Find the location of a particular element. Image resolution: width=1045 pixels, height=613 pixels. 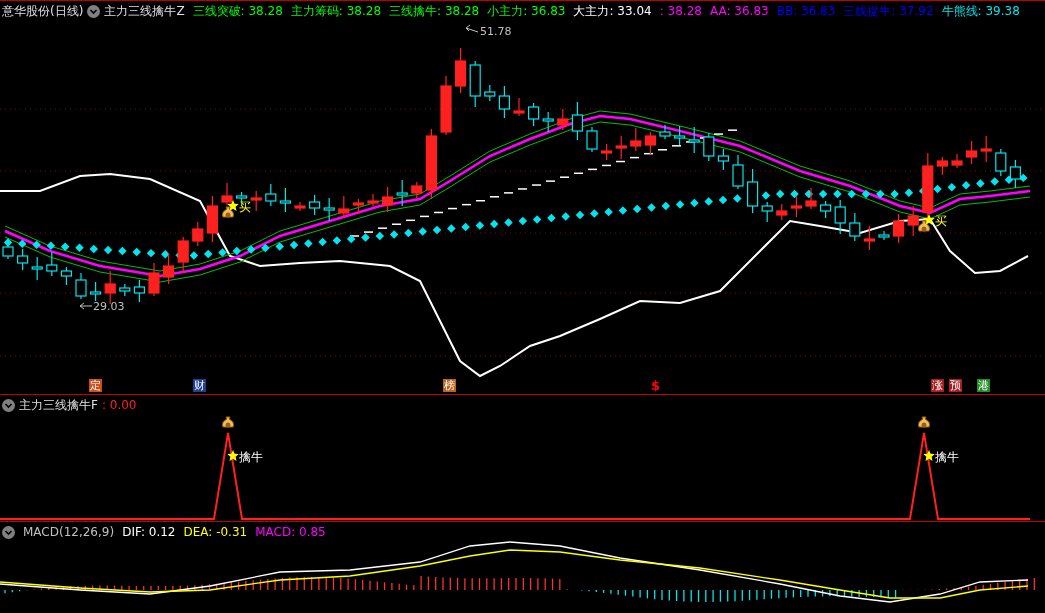

indicator-reading: 主力筹码: 38.28 is located at coordinates (336, 11).